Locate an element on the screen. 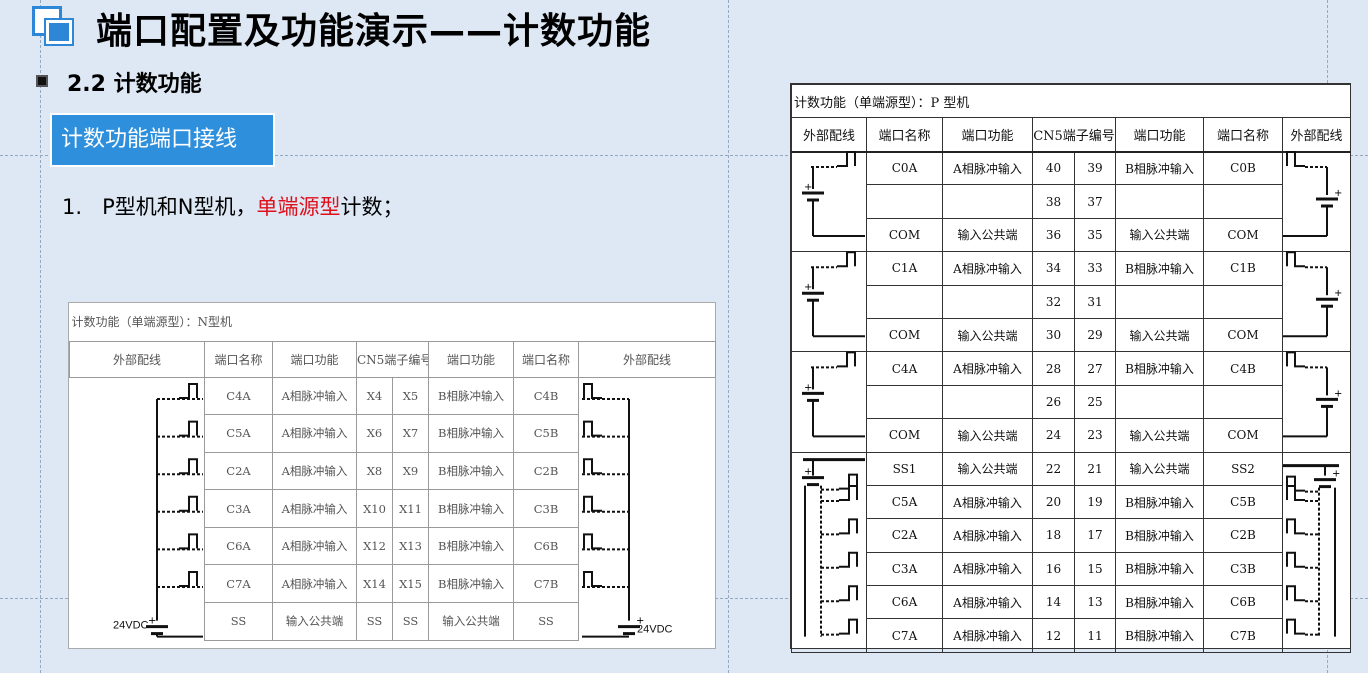  n-table-caption: 计数功能（单端源型）：N型机 is located at coordinates (392, 322).